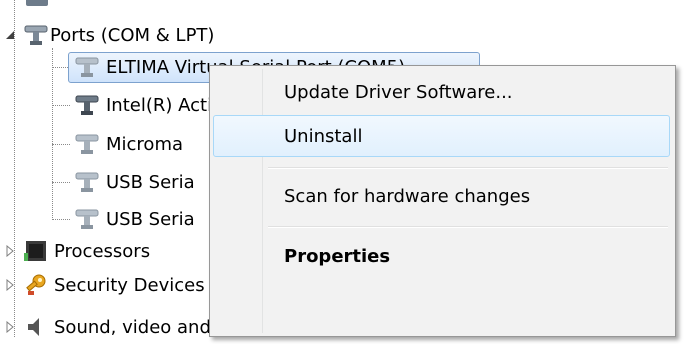 The height and width of the screenshot is (344, 694). What do you see at coordinates (102, 251) in the screenshot?
I see `tree-item-label: Processors` at bounding box center [102, 251].